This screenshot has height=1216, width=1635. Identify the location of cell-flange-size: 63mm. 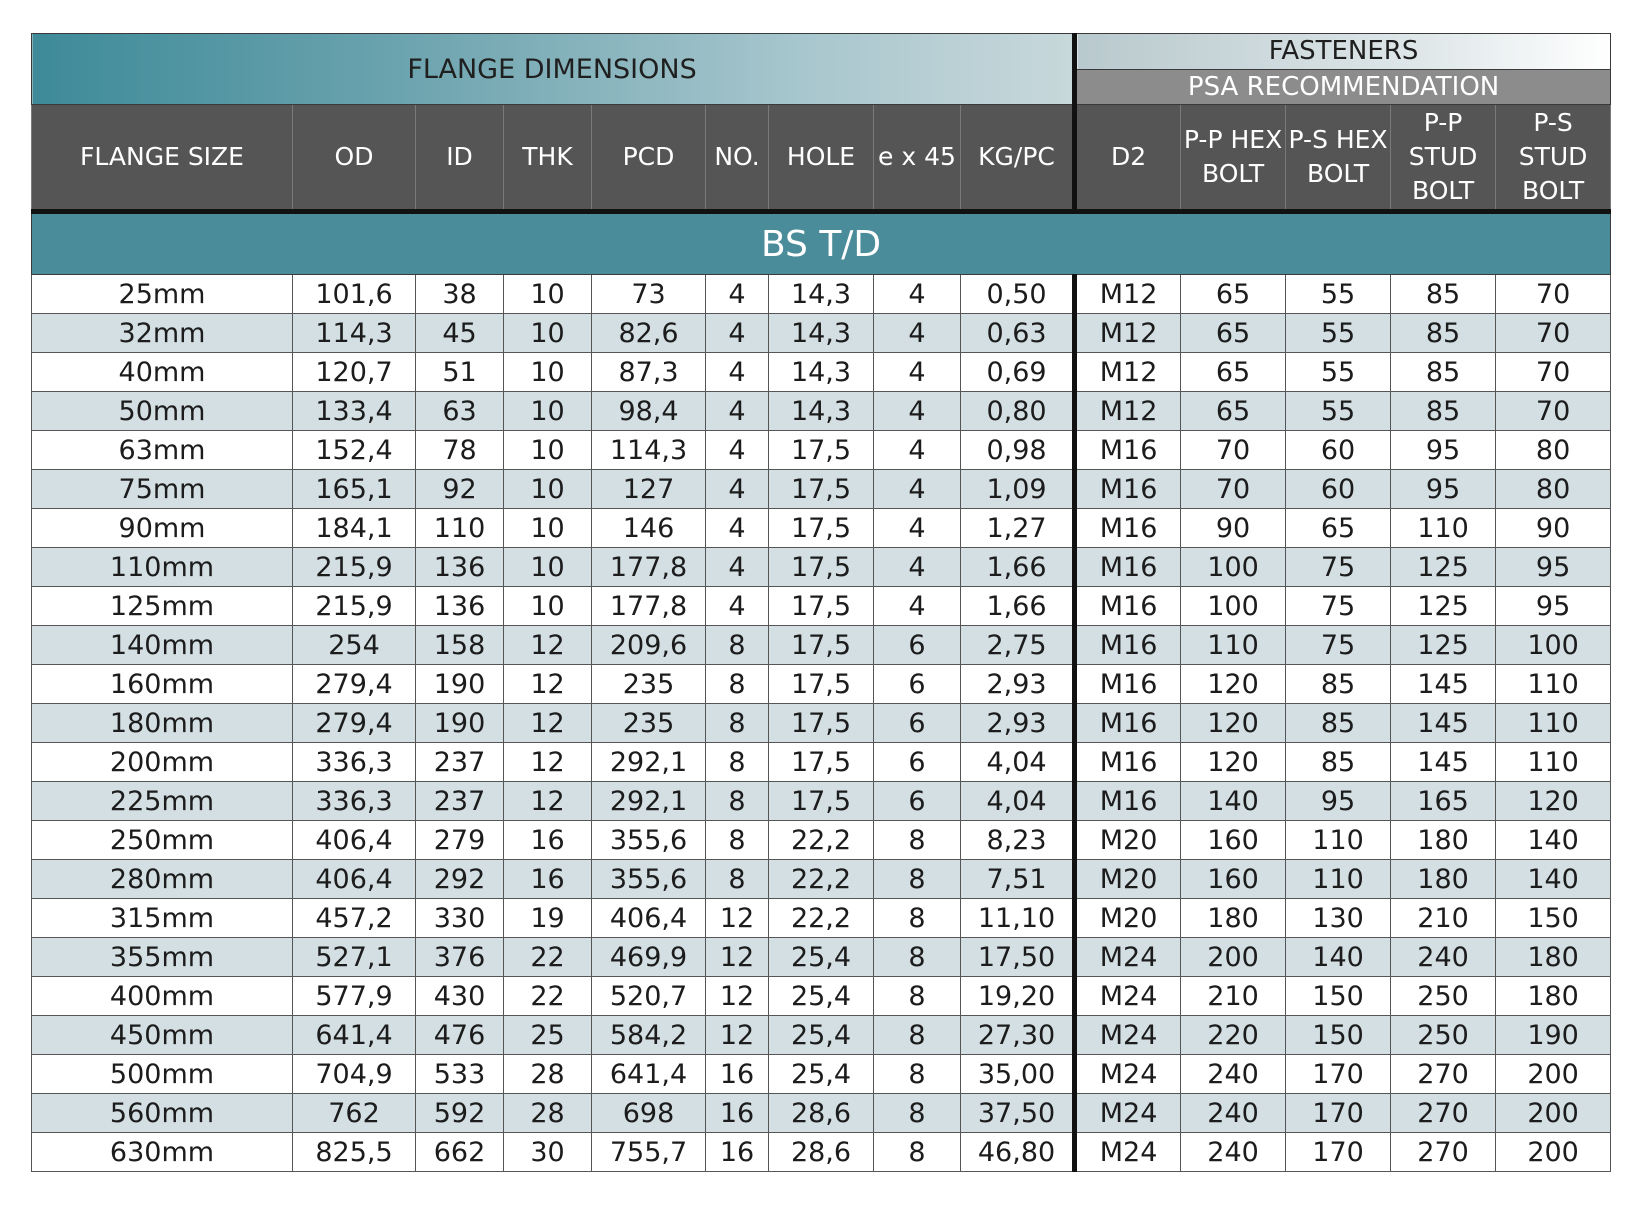
(162, 450).